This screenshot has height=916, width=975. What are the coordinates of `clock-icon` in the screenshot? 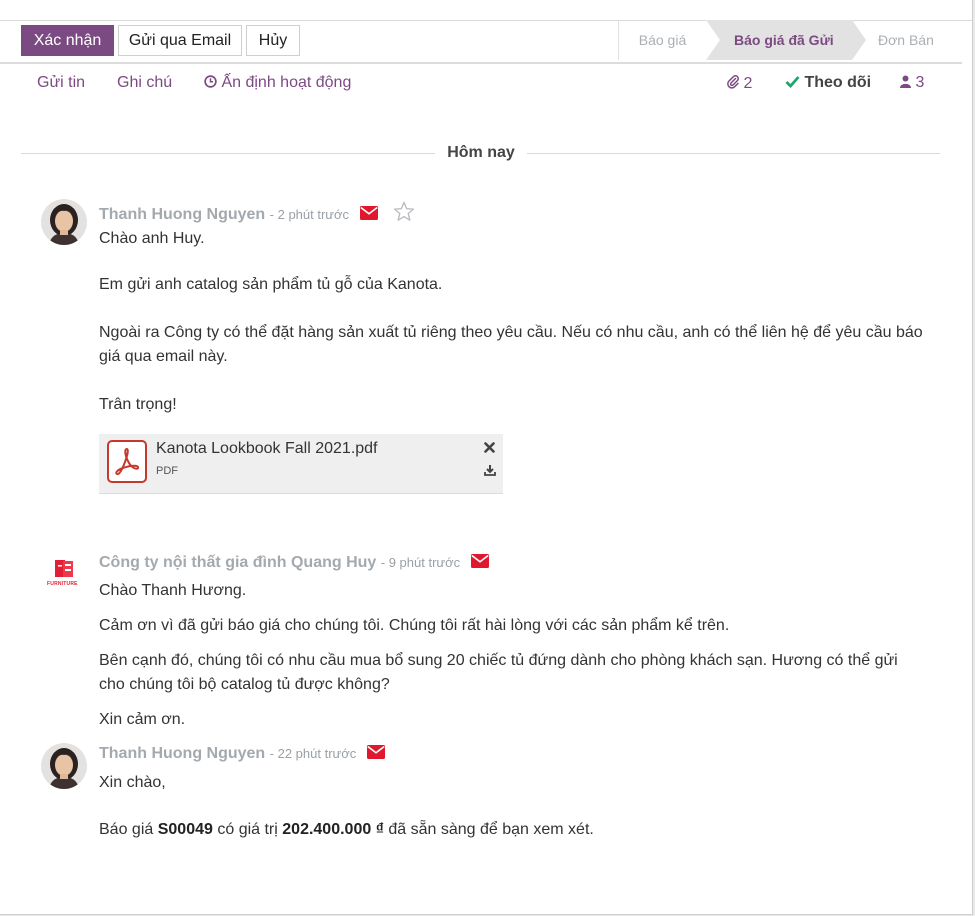 It's located at (210, 81).